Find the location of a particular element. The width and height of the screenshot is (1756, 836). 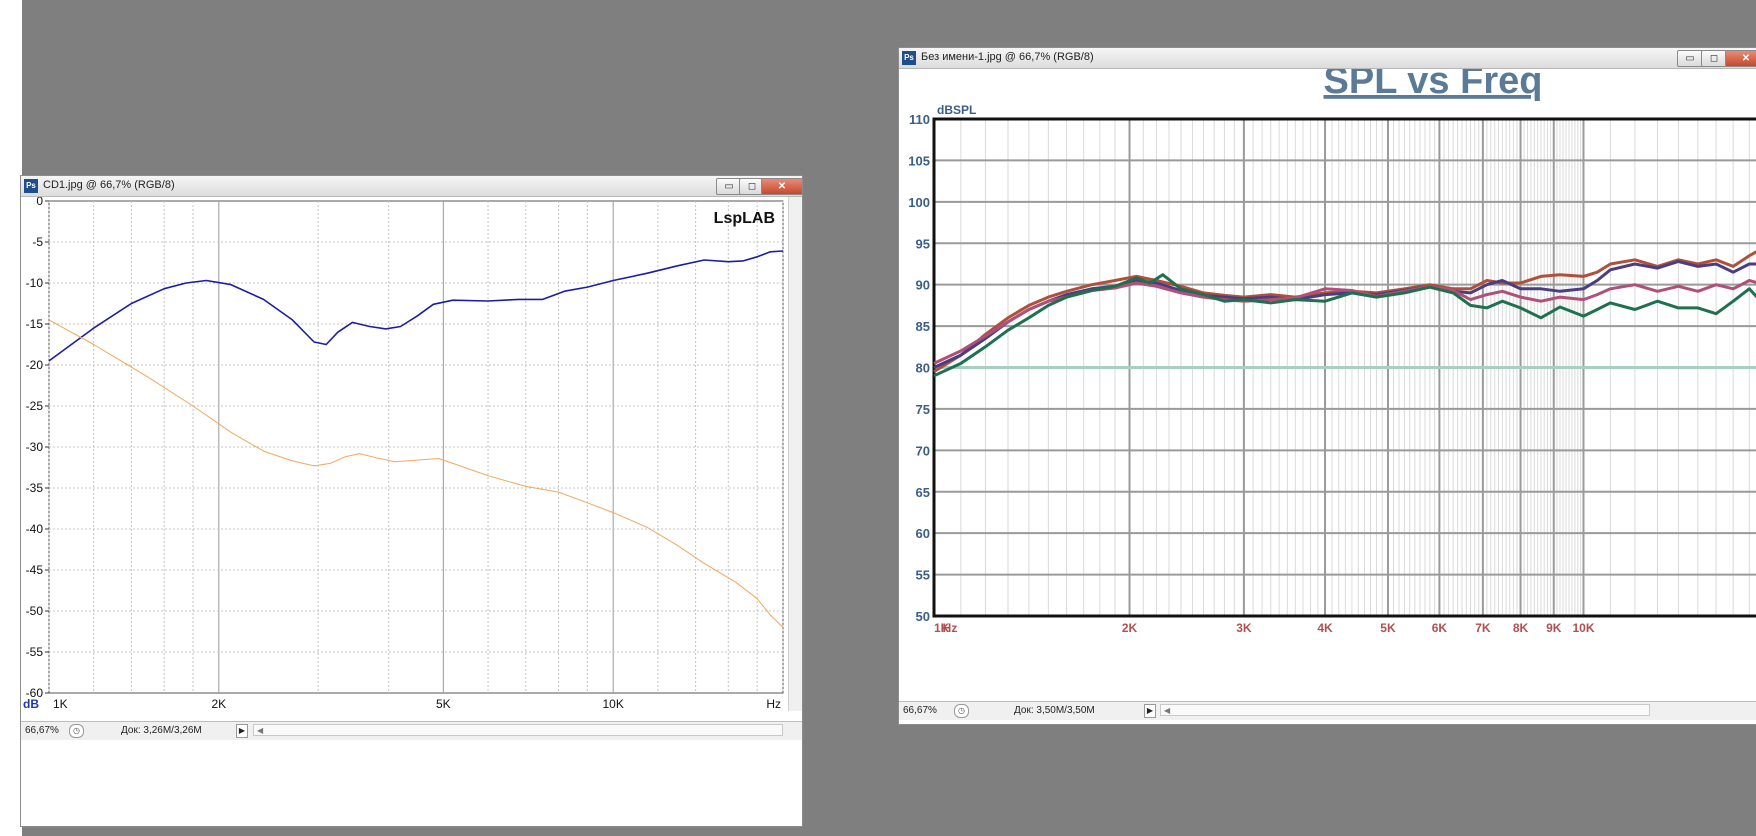

x-unit-label: Hz is located at coordinates (773, 704).